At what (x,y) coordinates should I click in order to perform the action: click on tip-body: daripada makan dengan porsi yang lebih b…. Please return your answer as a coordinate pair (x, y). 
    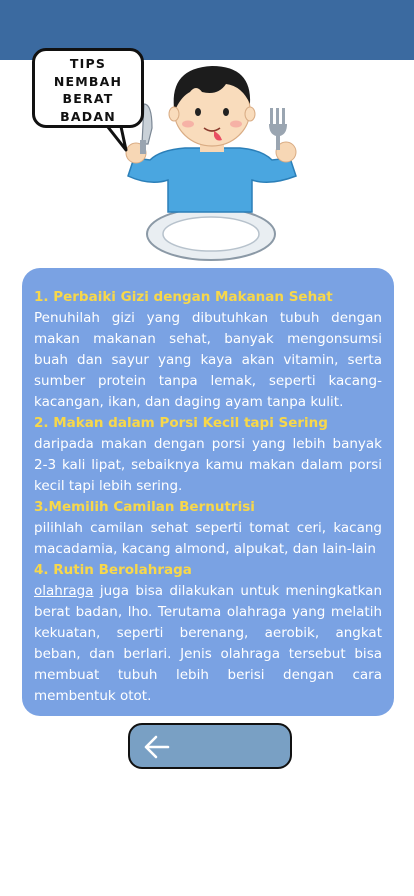
    Looking at the image, I should click on (208, 465).